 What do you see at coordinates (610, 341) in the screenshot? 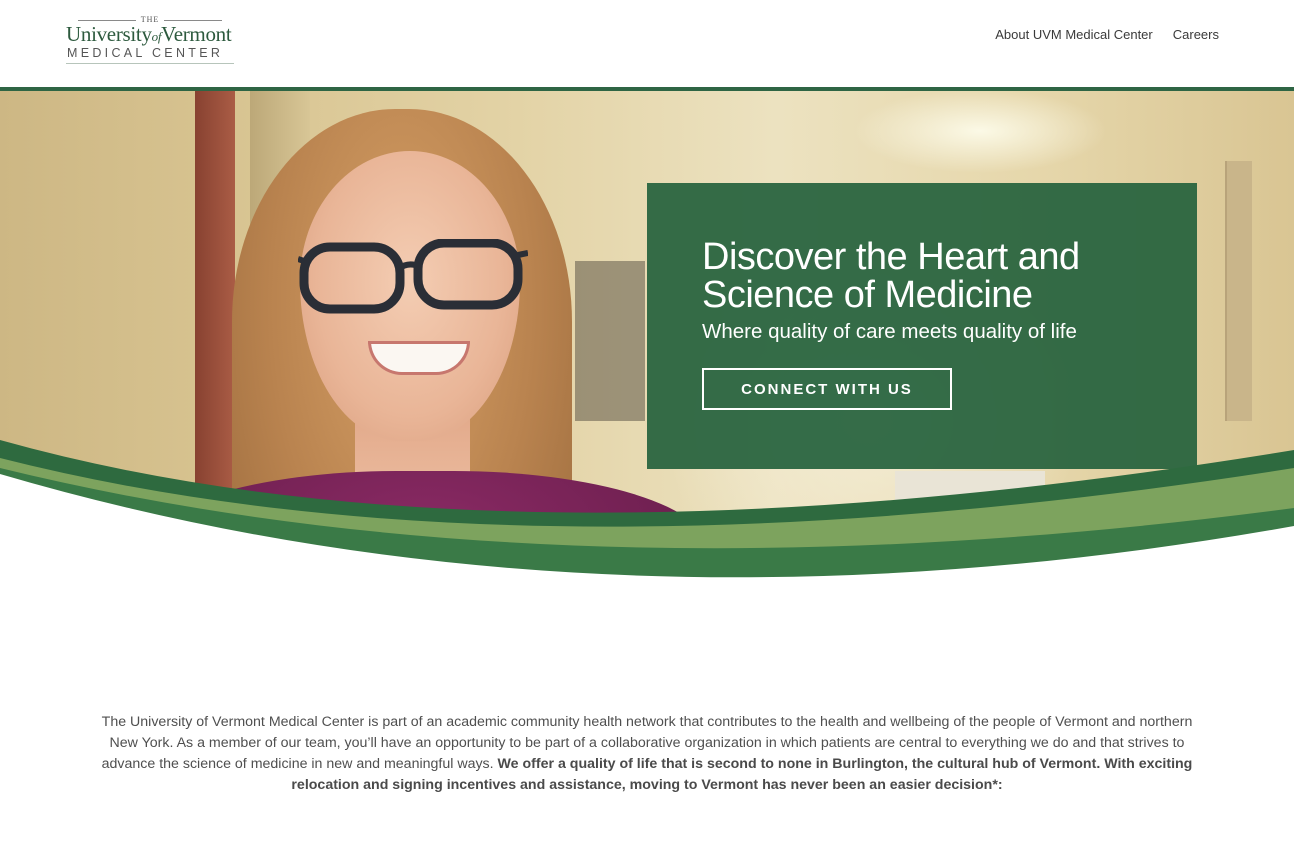
I see `hallway-far-door` at bounding box center [610, 341].